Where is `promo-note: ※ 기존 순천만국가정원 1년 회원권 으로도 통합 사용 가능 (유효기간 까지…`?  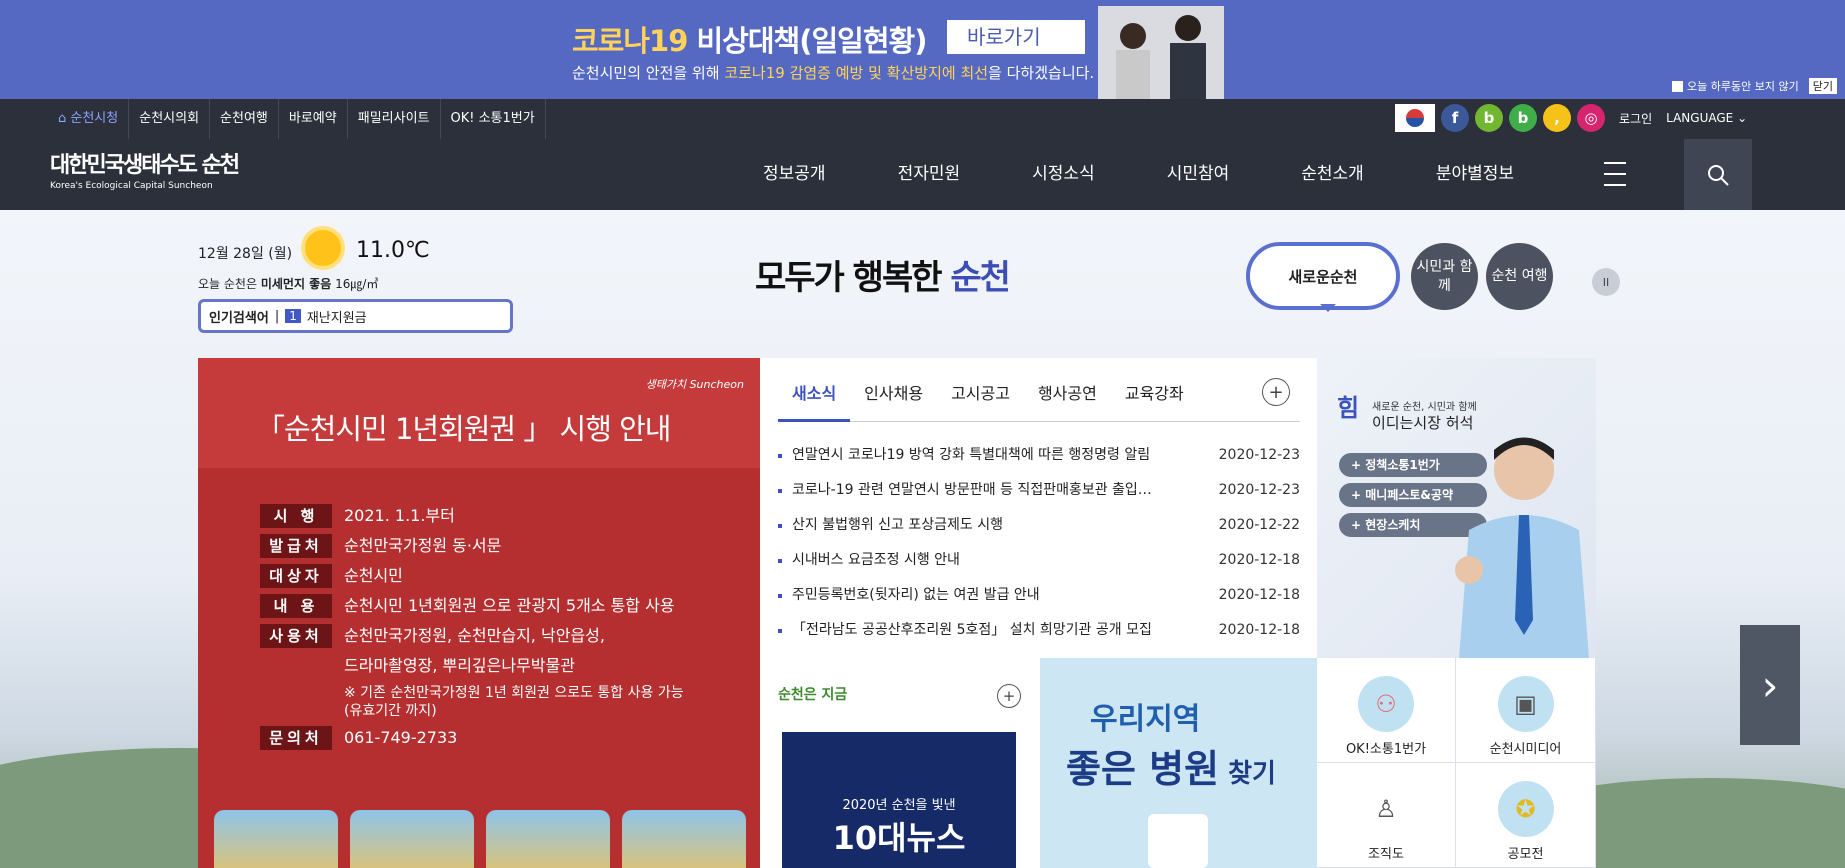
promo-note: ※ 기존 순천만국가정원 1년 회원권 으로도 통합 사용 가능 (유효기간 까지… is located at coordinates (514, 702).